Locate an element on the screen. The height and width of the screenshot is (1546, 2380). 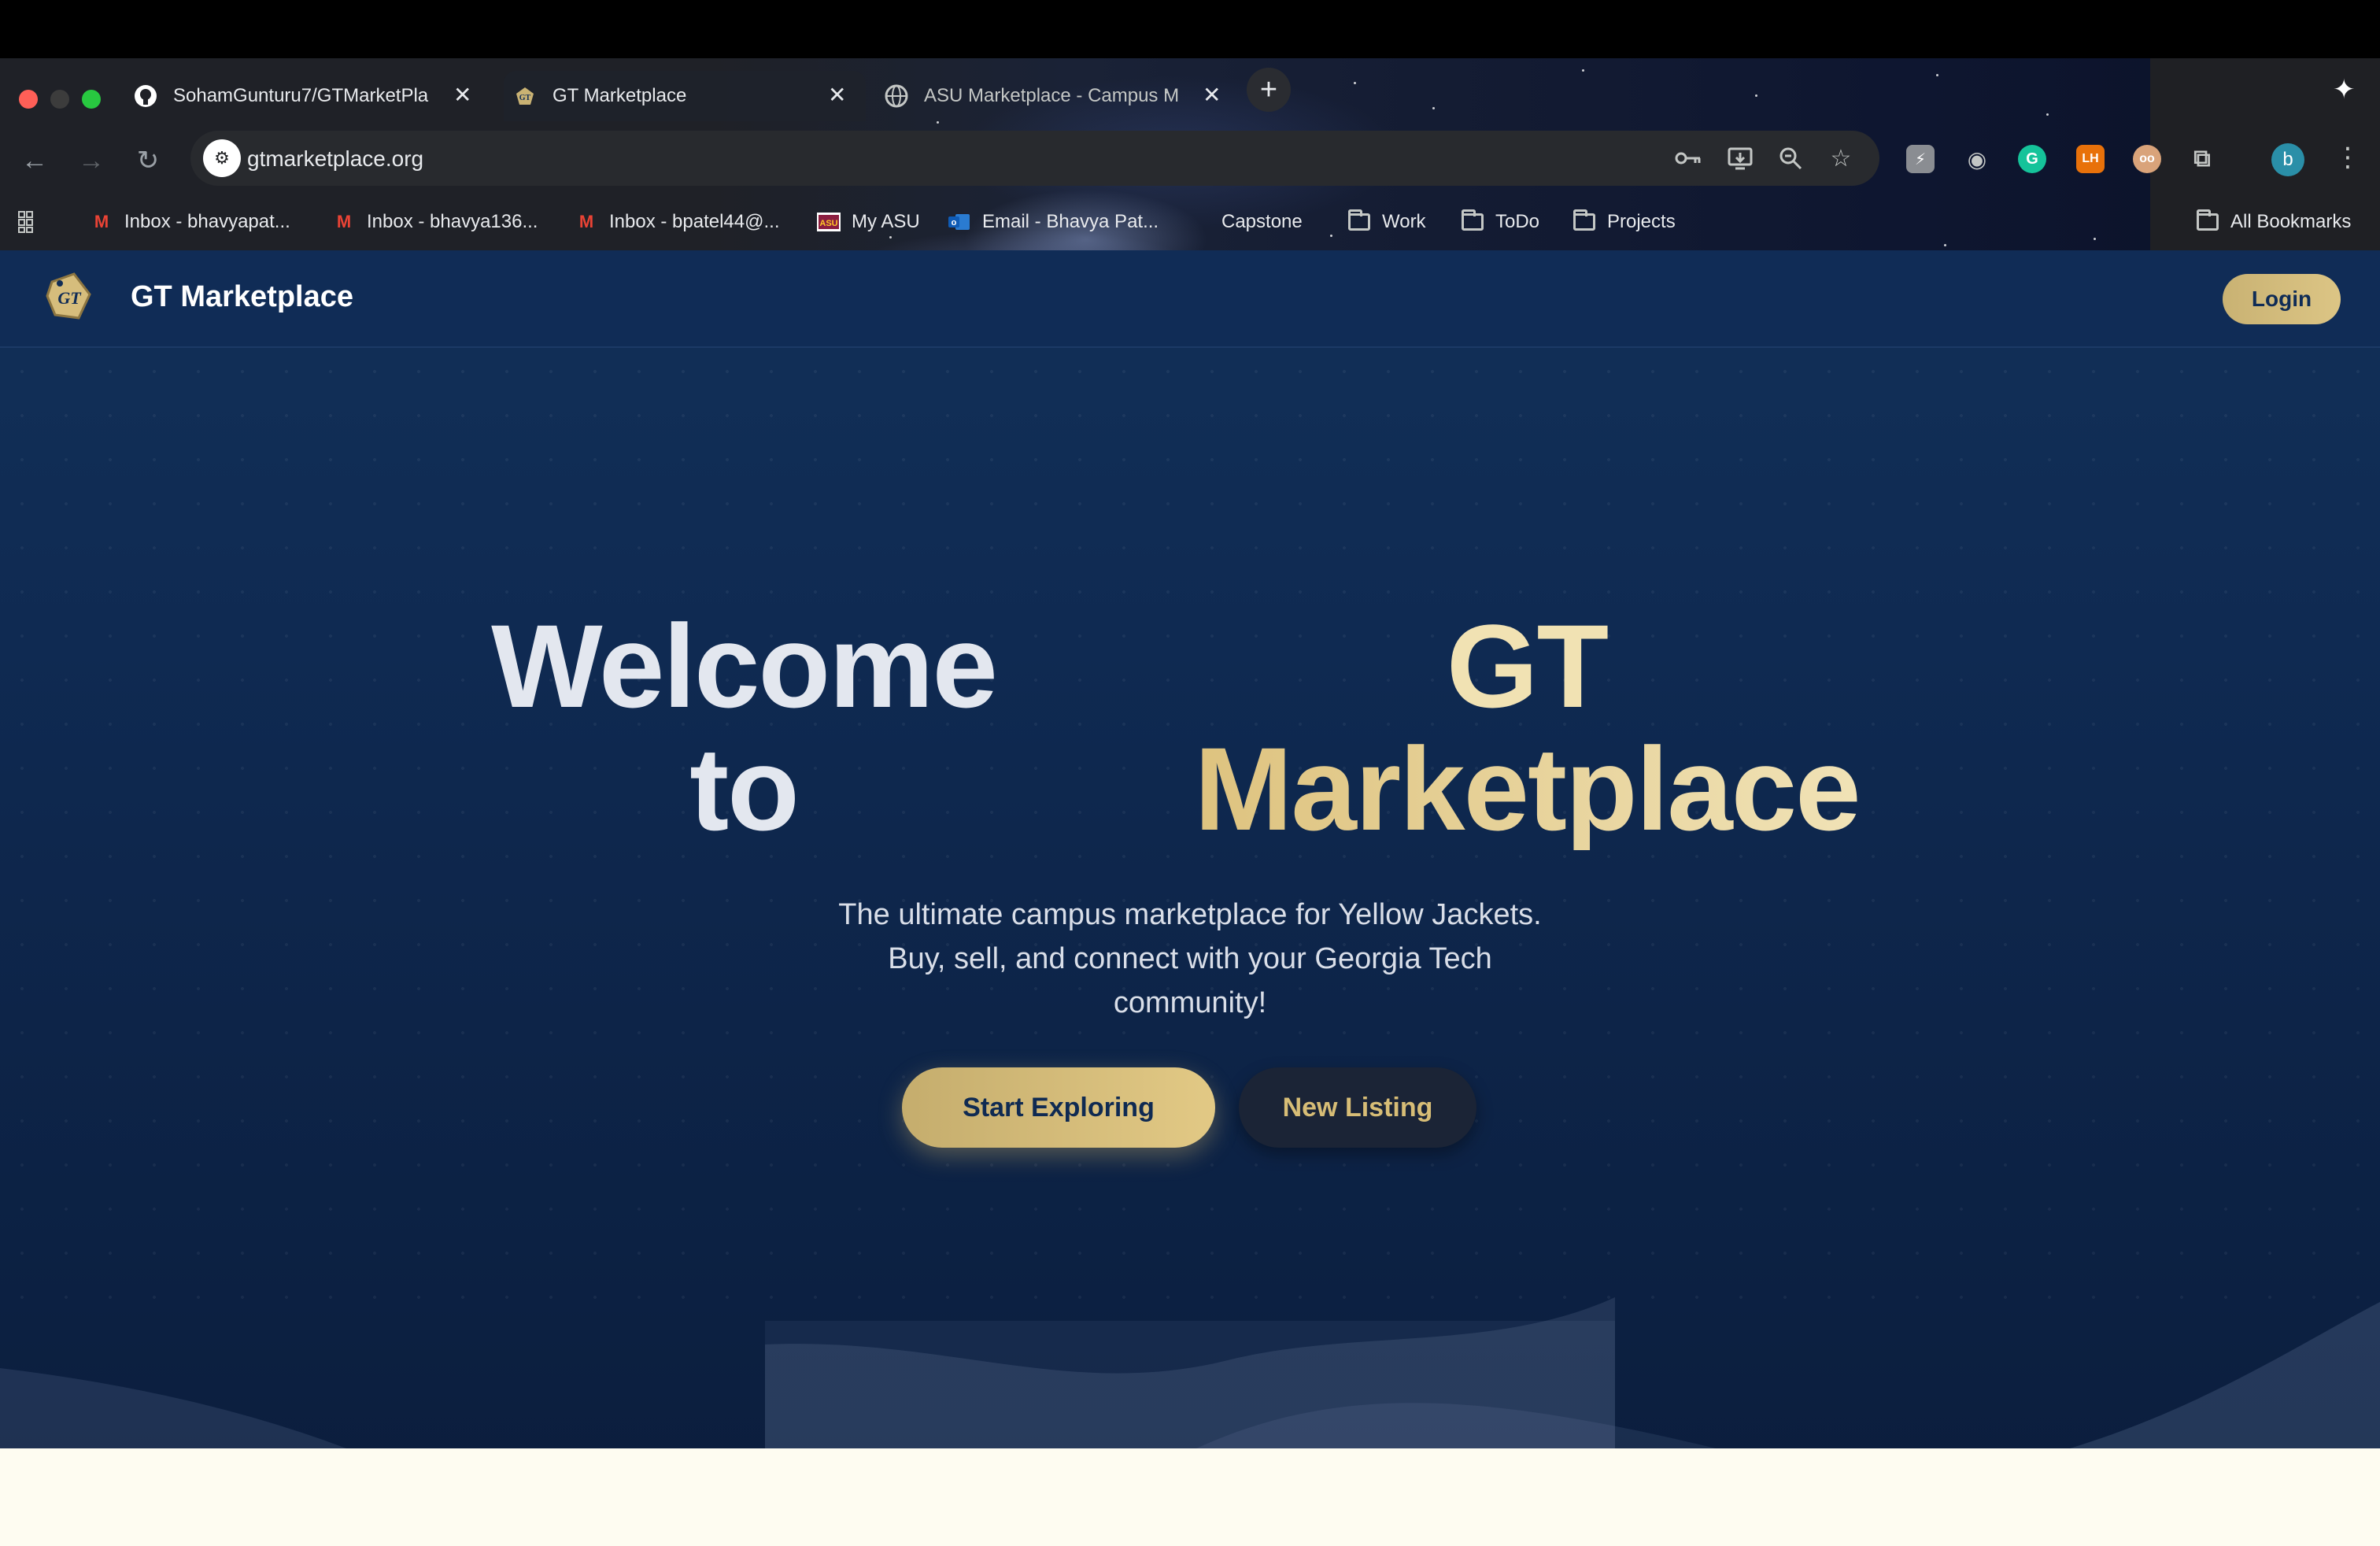
hero-brand-text: GT Marketplace is located at coordinates (1526, 727).